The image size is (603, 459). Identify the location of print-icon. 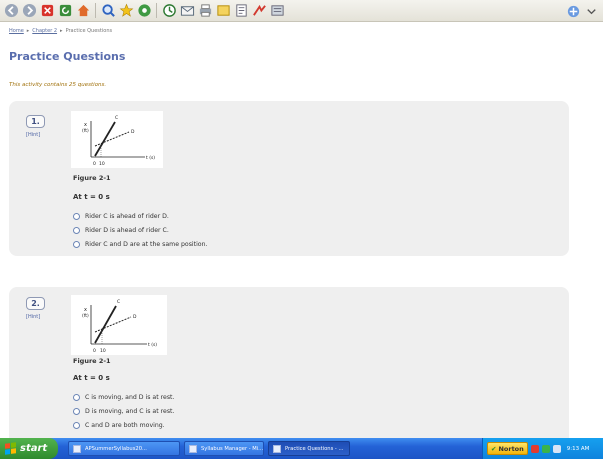
(205, 11).